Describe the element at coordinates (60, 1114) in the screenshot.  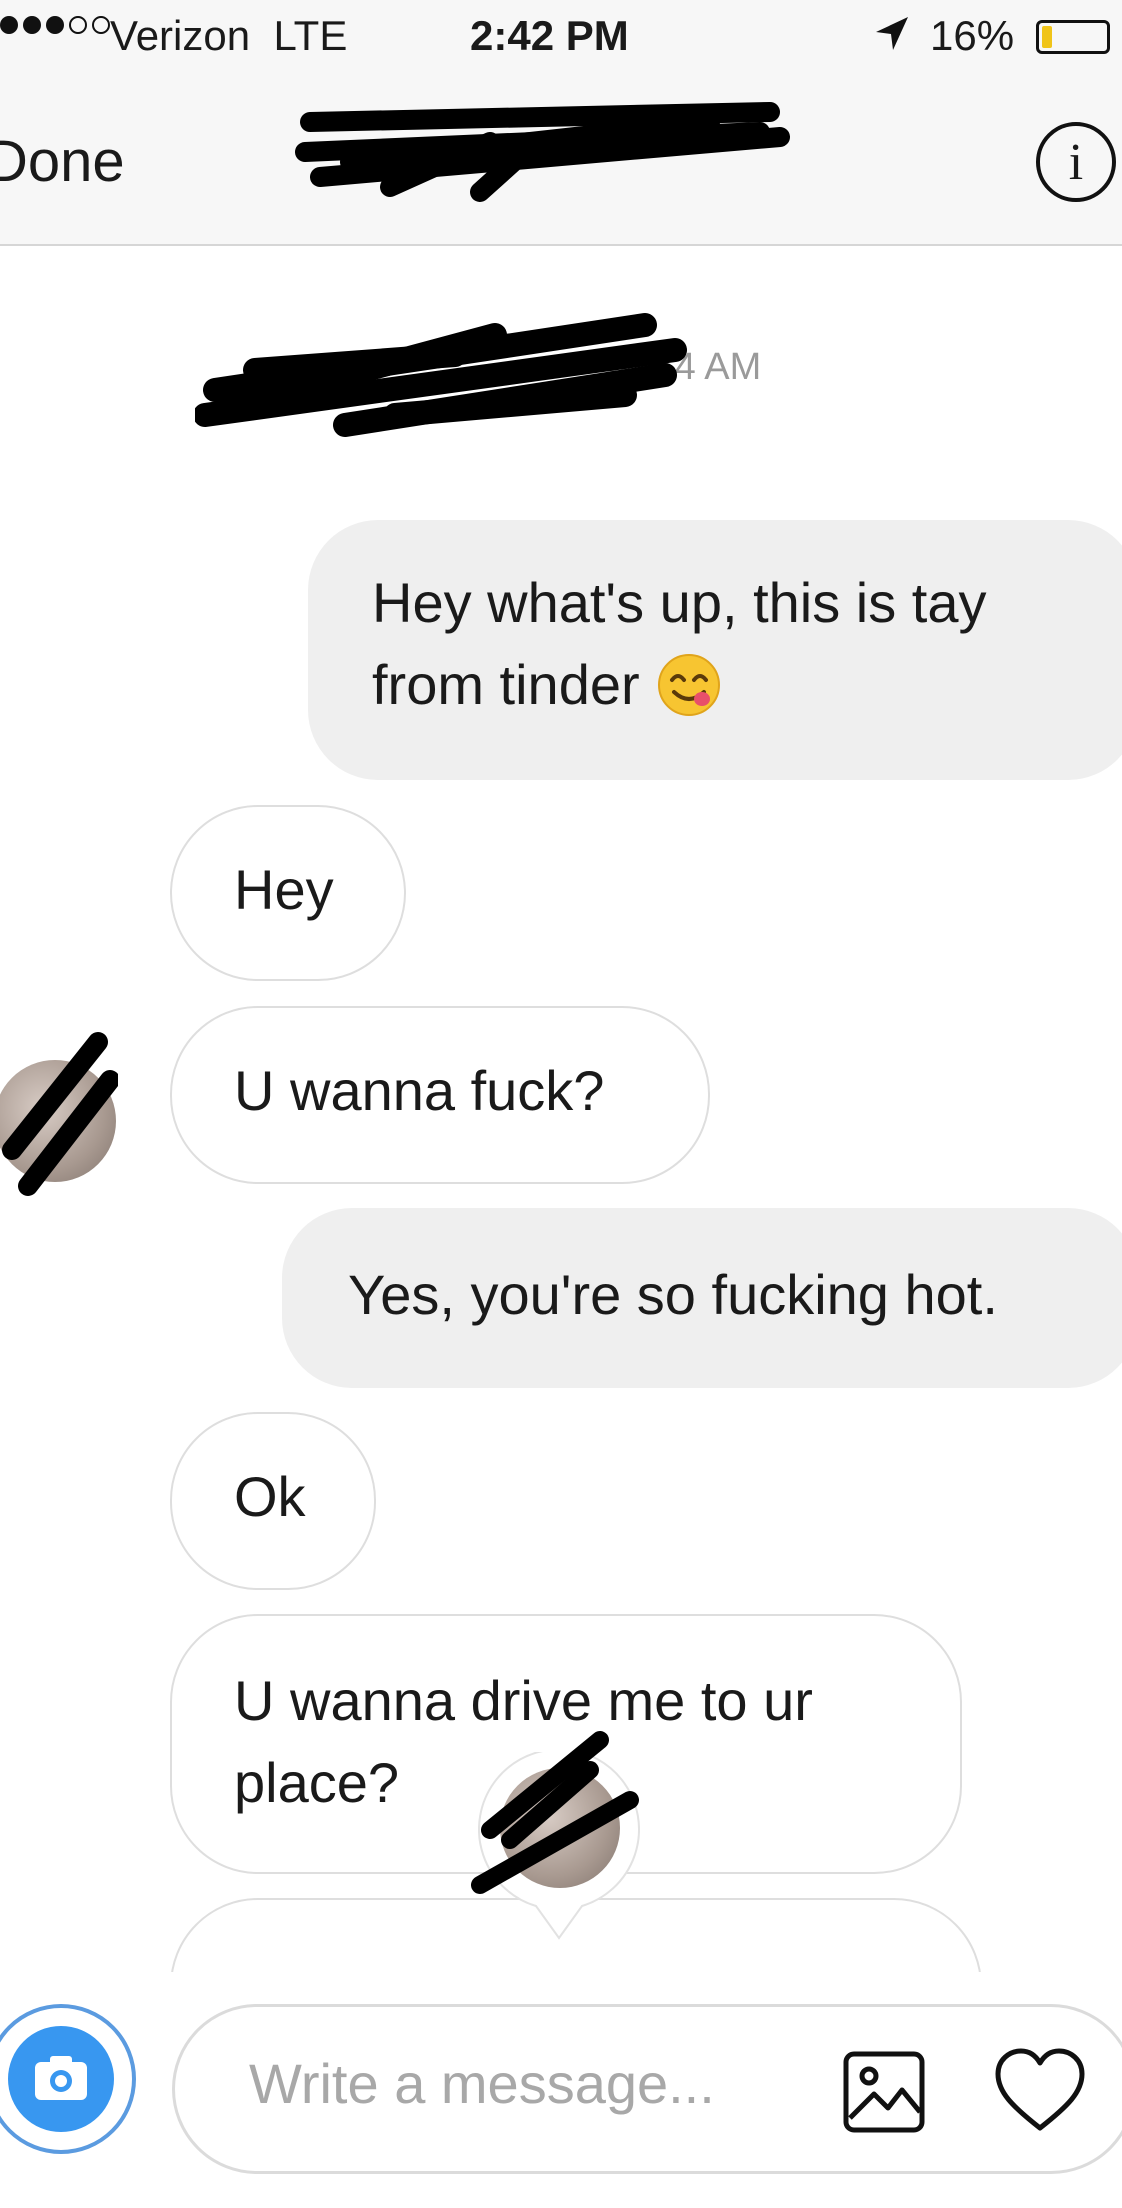
I see `avatar-redaction-scribble` at that location.